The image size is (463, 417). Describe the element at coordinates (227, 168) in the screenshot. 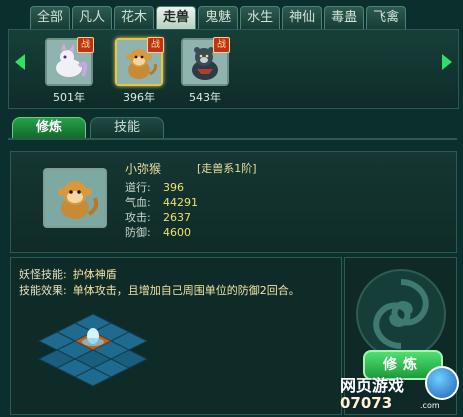

I see `pet-class: [走兽系1阶]` at that location.